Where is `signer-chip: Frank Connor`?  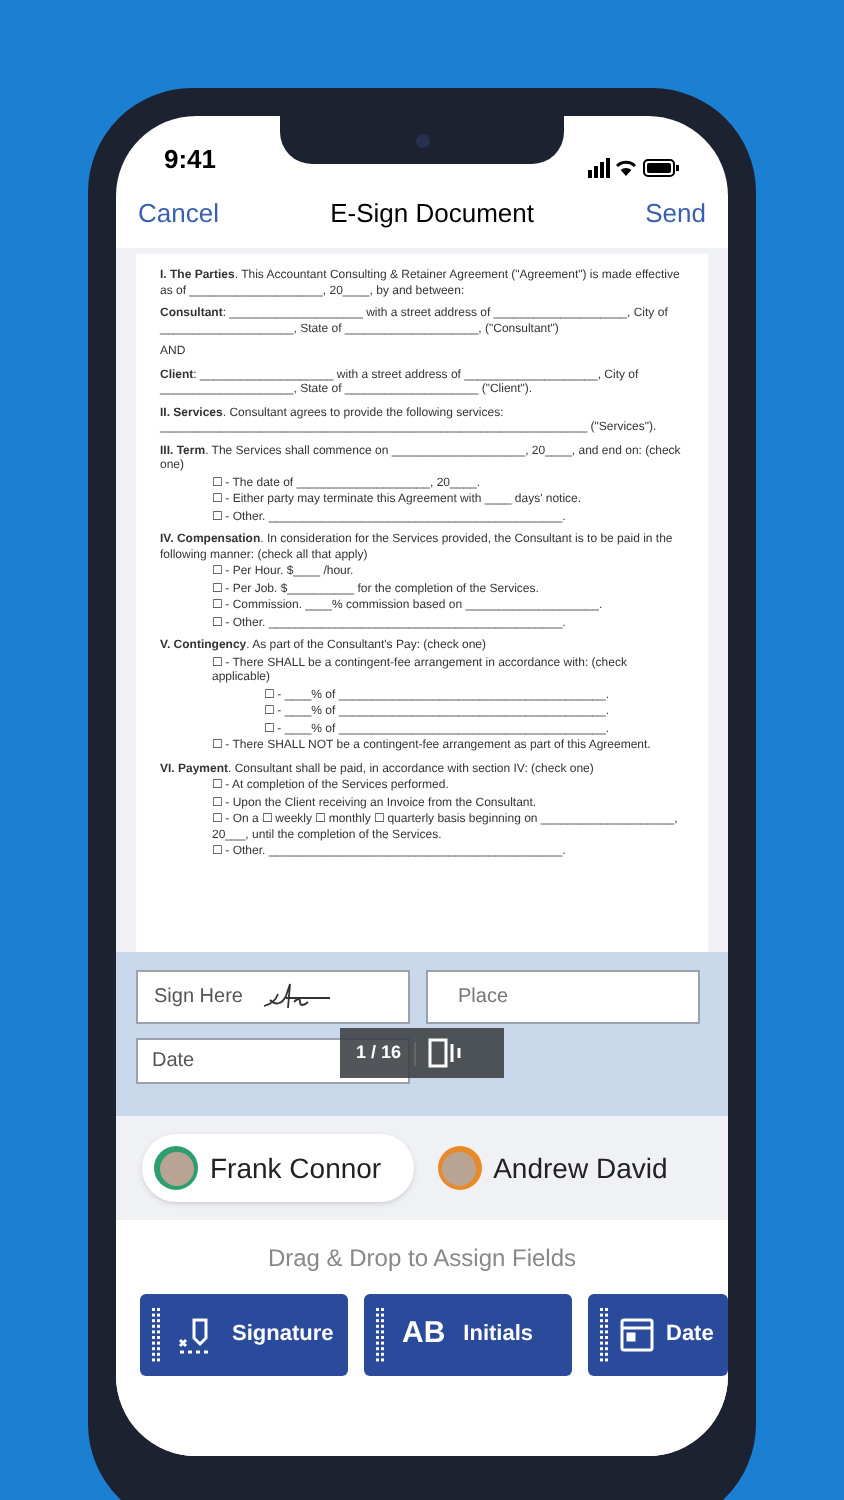
signer-chip: Frank Connor is located at coordinates (278, 1168).